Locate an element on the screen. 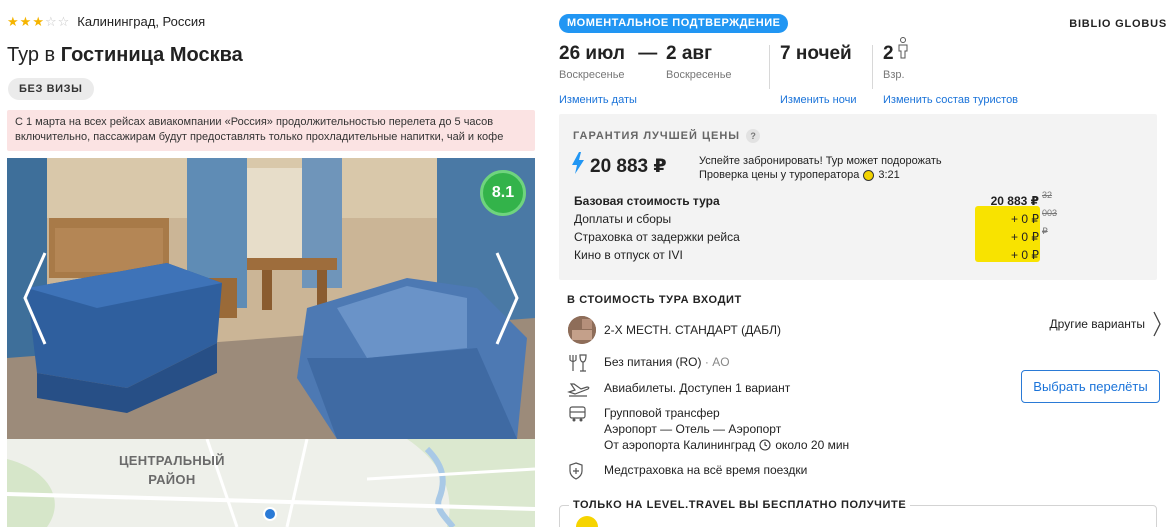  hotel-map: ЦЕНТРАЛЬНЫЙ РАЙОН is located at coordinates (271, 483).